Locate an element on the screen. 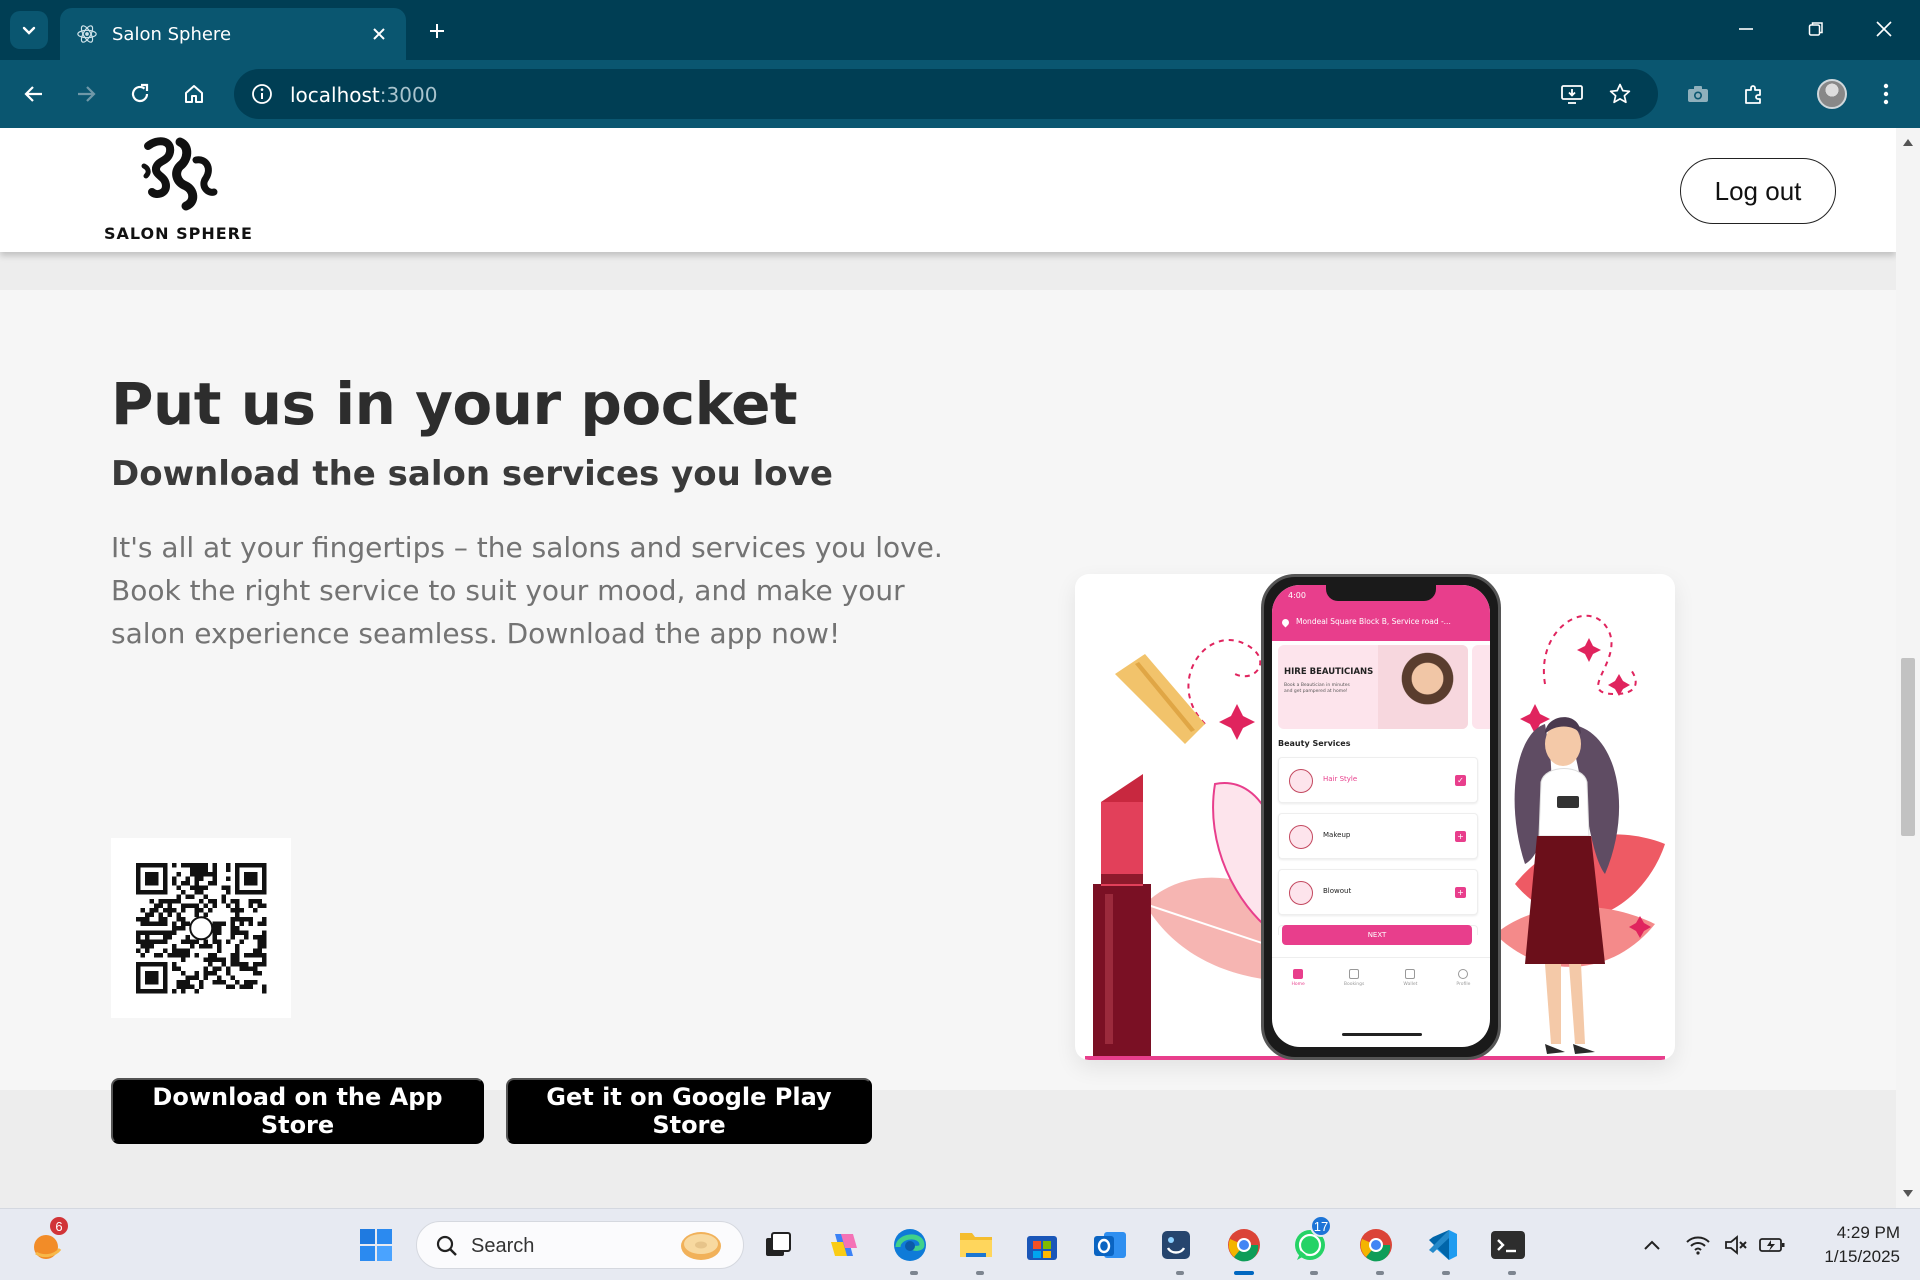  battery-charging-icon is located at coordinates (1772, 1245).